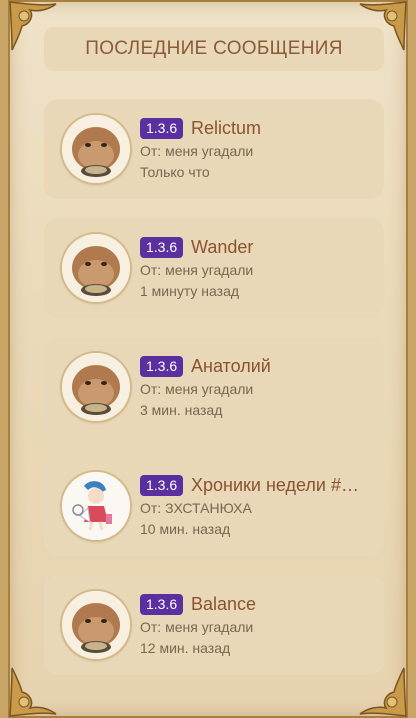 The height and width of the screenshot is (718, 416). Describe the element at coordinates (196, 508) in the screenshot. I see `message-author: От: ЗХСТАНЮХА` at that location.